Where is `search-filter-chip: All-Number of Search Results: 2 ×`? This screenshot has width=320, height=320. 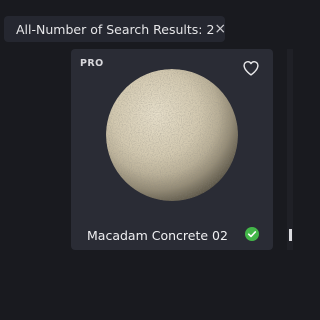
search-filter-chip: All-Number of Search Results: 2 × is located at coordinates (115, 29).